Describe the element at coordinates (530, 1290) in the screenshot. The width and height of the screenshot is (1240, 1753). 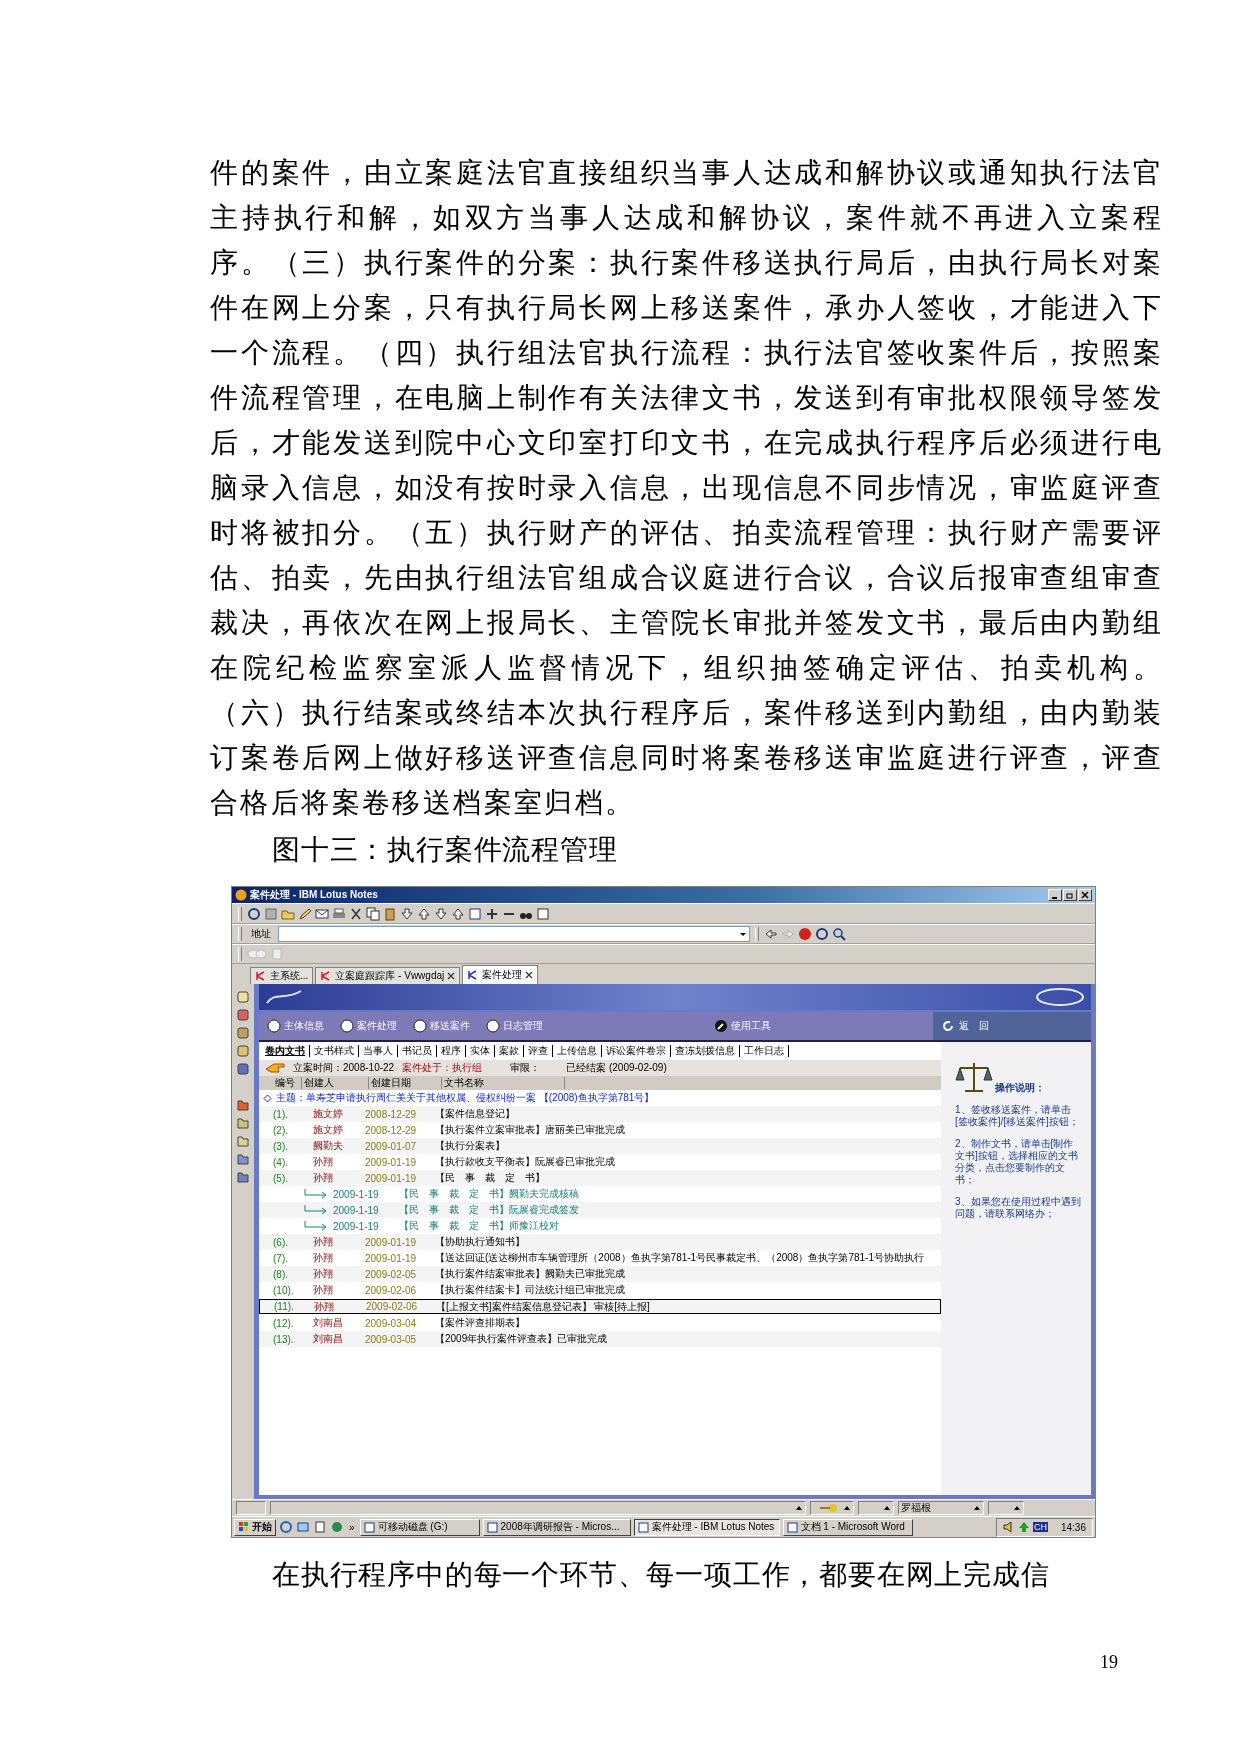
I see `document-title: 【执行案件结案卡】司法统计组已审批完成` at that location.